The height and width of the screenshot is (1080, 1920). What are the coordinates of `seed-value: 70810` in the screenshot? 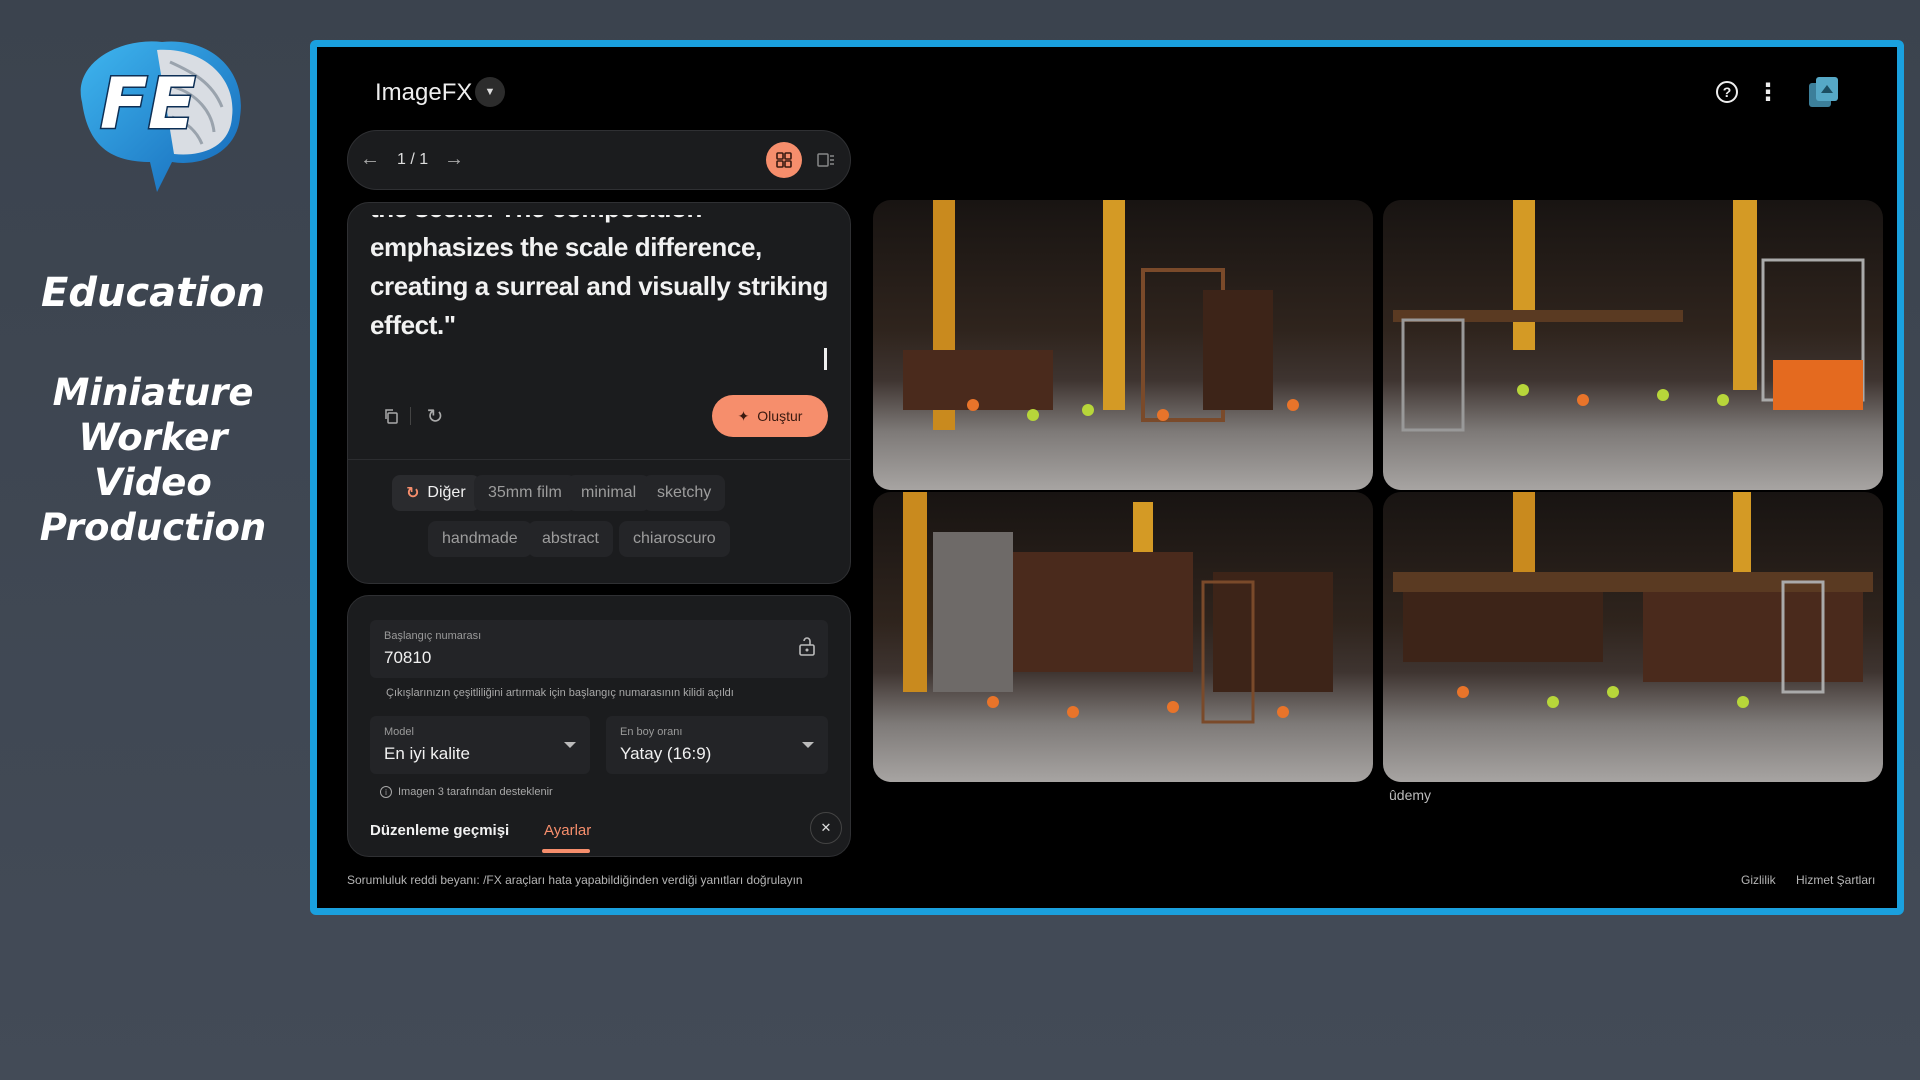 It's located at (408, 657).